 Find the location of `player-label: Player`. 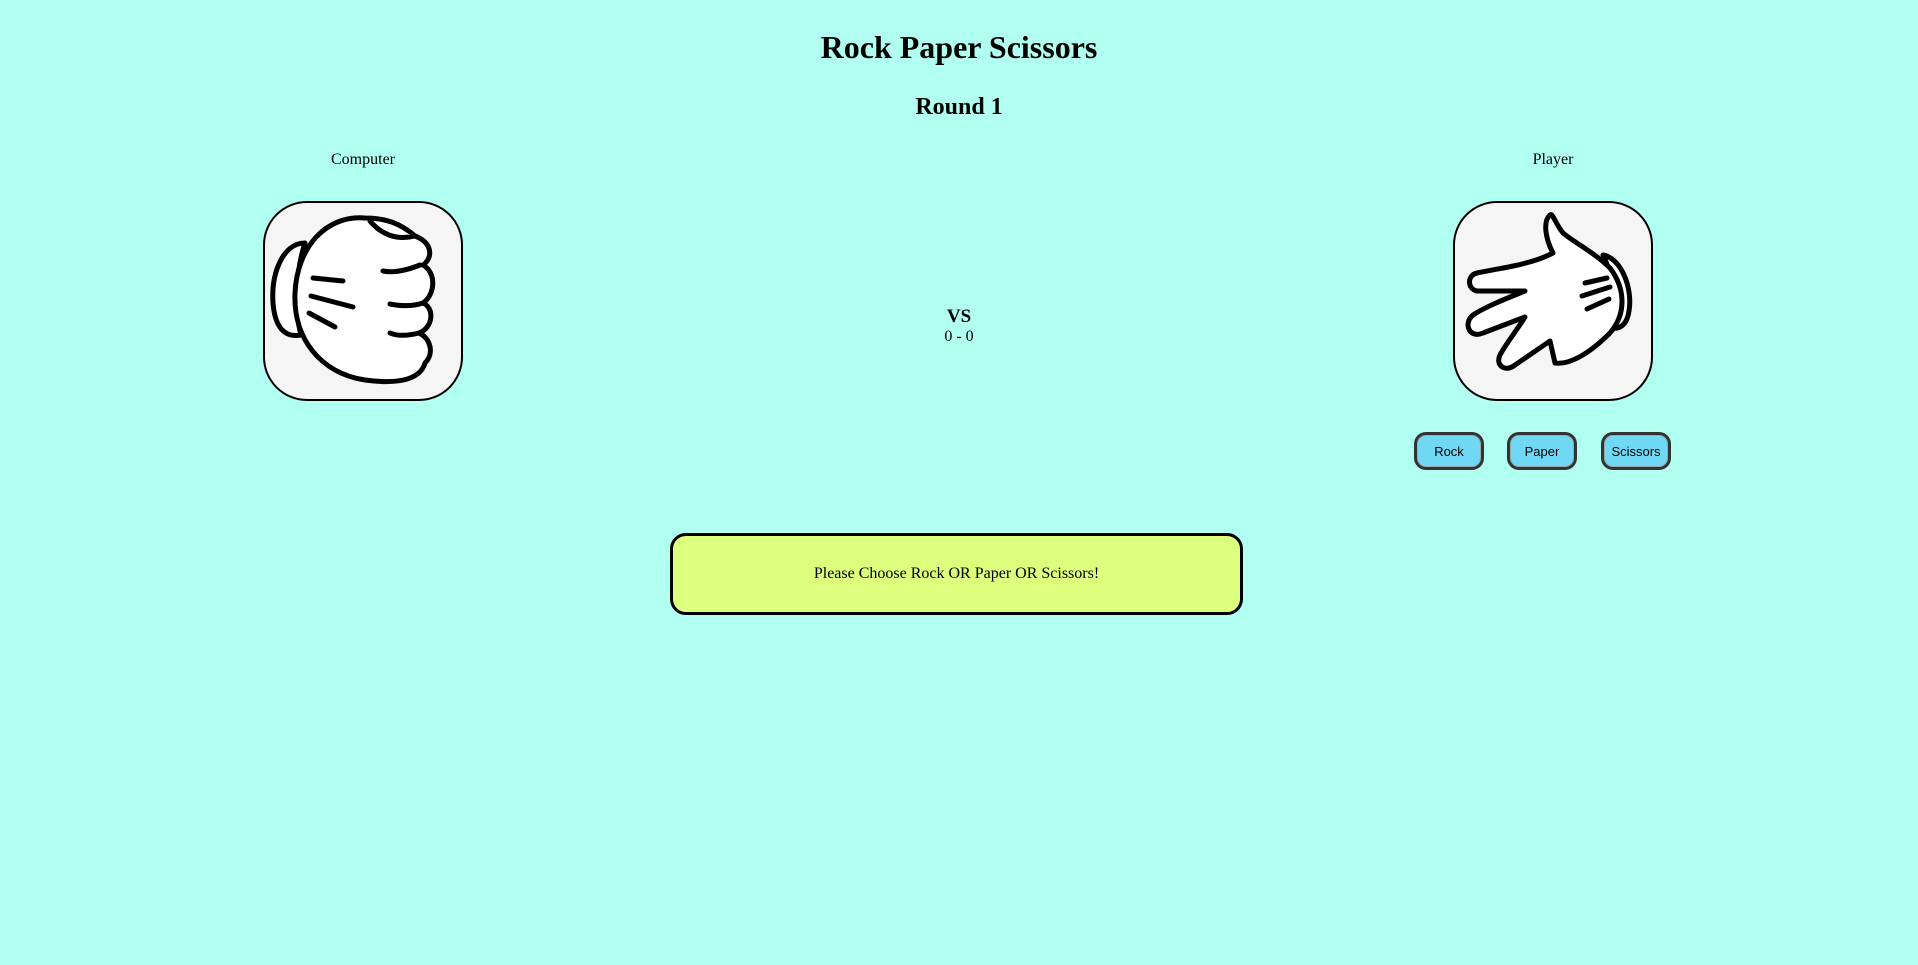

player-label: Player is located at coordinates (1553, 159).